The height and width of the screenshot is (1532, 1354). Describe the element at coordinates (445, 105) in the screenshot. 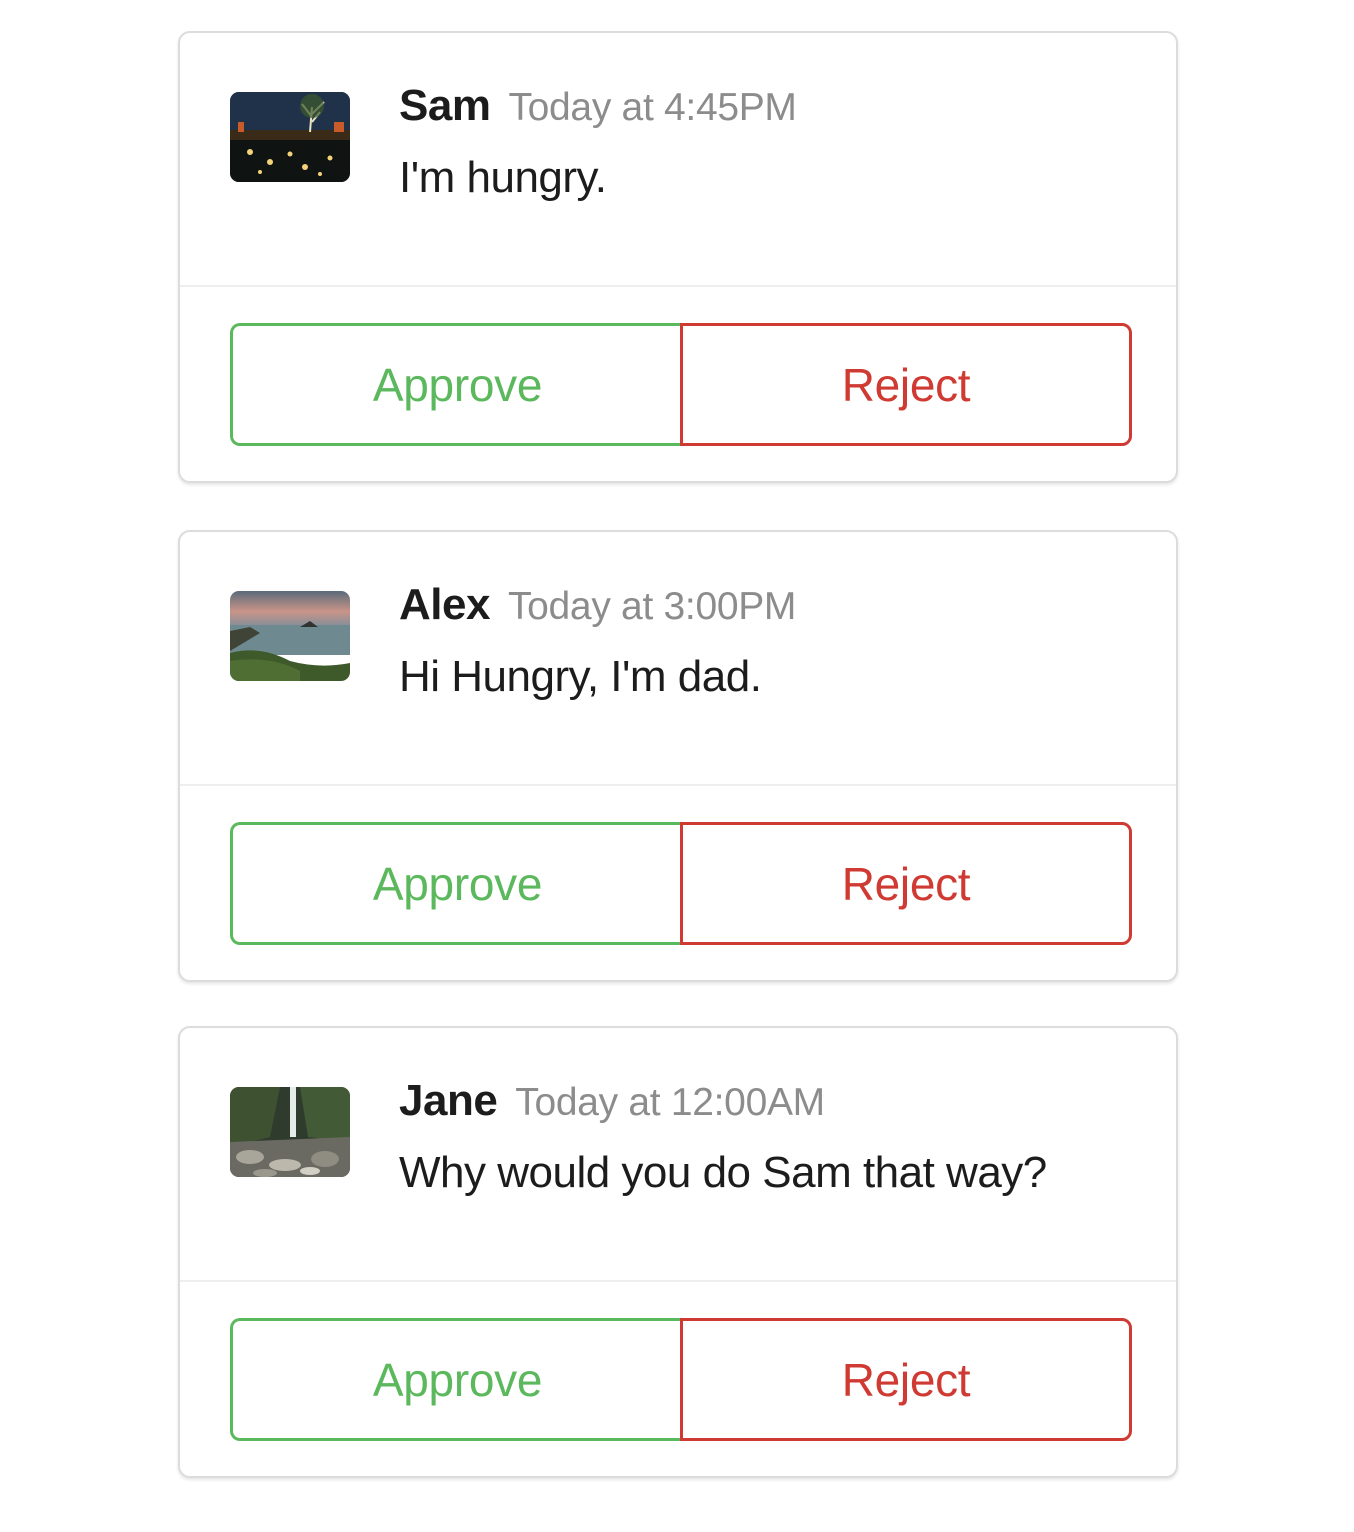

I see `author-name: Sam` at that location.